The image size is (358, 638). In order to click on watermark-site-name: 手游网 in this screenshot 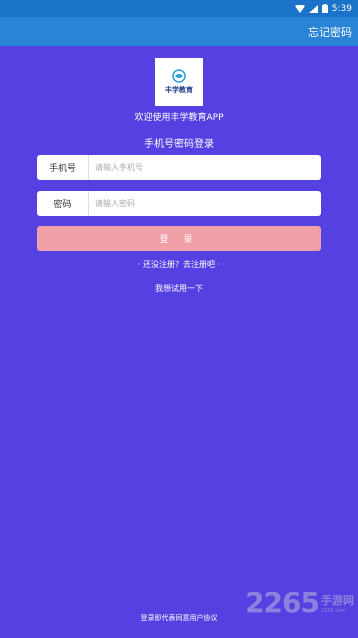, I will do `click(337, 600)`.